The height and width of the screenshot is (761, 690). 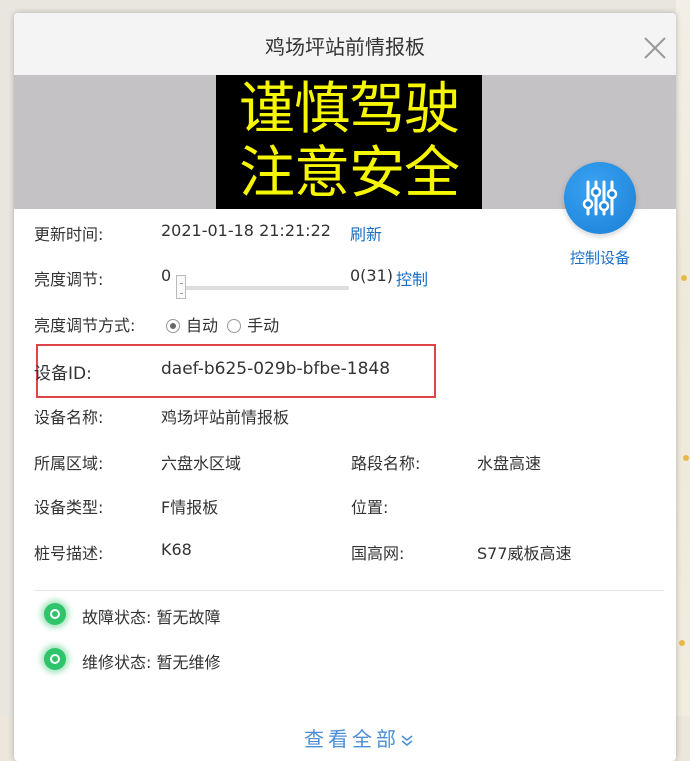 What do you see at coordinates (378, 553) in the screenshot?
I see `national-highway-label: 国高网:` at bounding box center [378, 553].